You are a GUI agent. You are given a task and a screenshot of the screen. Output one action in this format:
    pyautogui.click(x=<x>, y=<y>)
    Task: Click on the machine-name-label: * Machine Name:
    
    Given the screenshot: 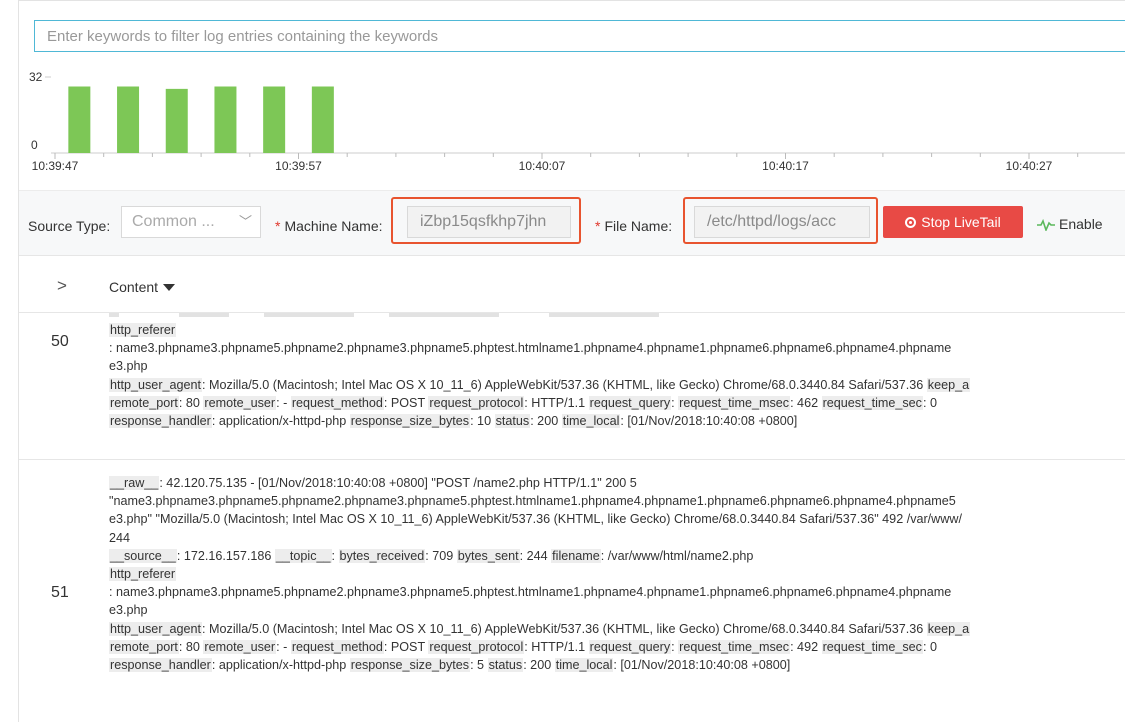 What is the action you would take?
    pyautogui.click(x=329, y=226)
    